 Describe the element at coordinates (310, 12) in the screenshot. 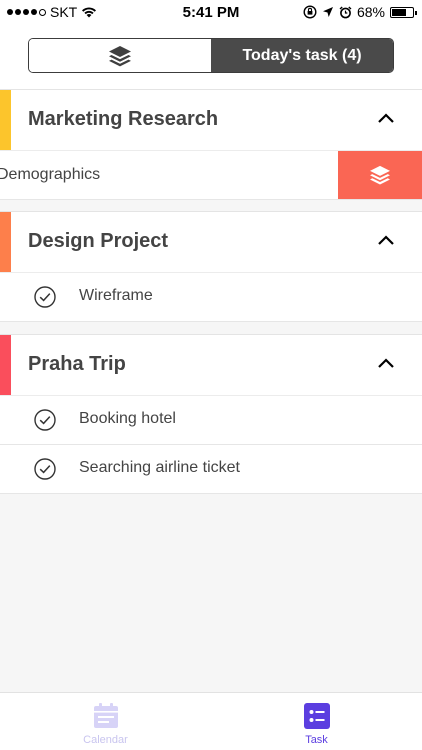

I see `orientation-lock-icon` at that location.